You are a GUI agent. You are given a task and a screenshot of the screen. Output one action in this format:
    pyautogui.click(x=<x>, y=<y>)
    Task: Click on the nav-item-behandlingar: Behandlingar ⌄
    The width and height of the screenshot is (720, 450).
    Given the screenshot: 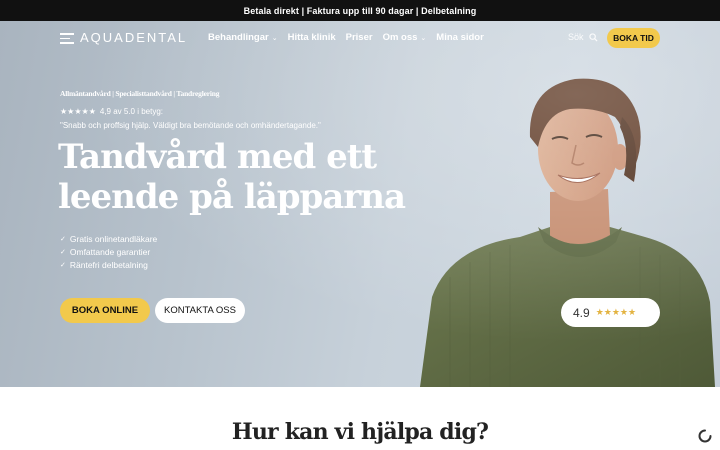 What is the action you would take?
    pyautogui.click(x=243, y=37)
    